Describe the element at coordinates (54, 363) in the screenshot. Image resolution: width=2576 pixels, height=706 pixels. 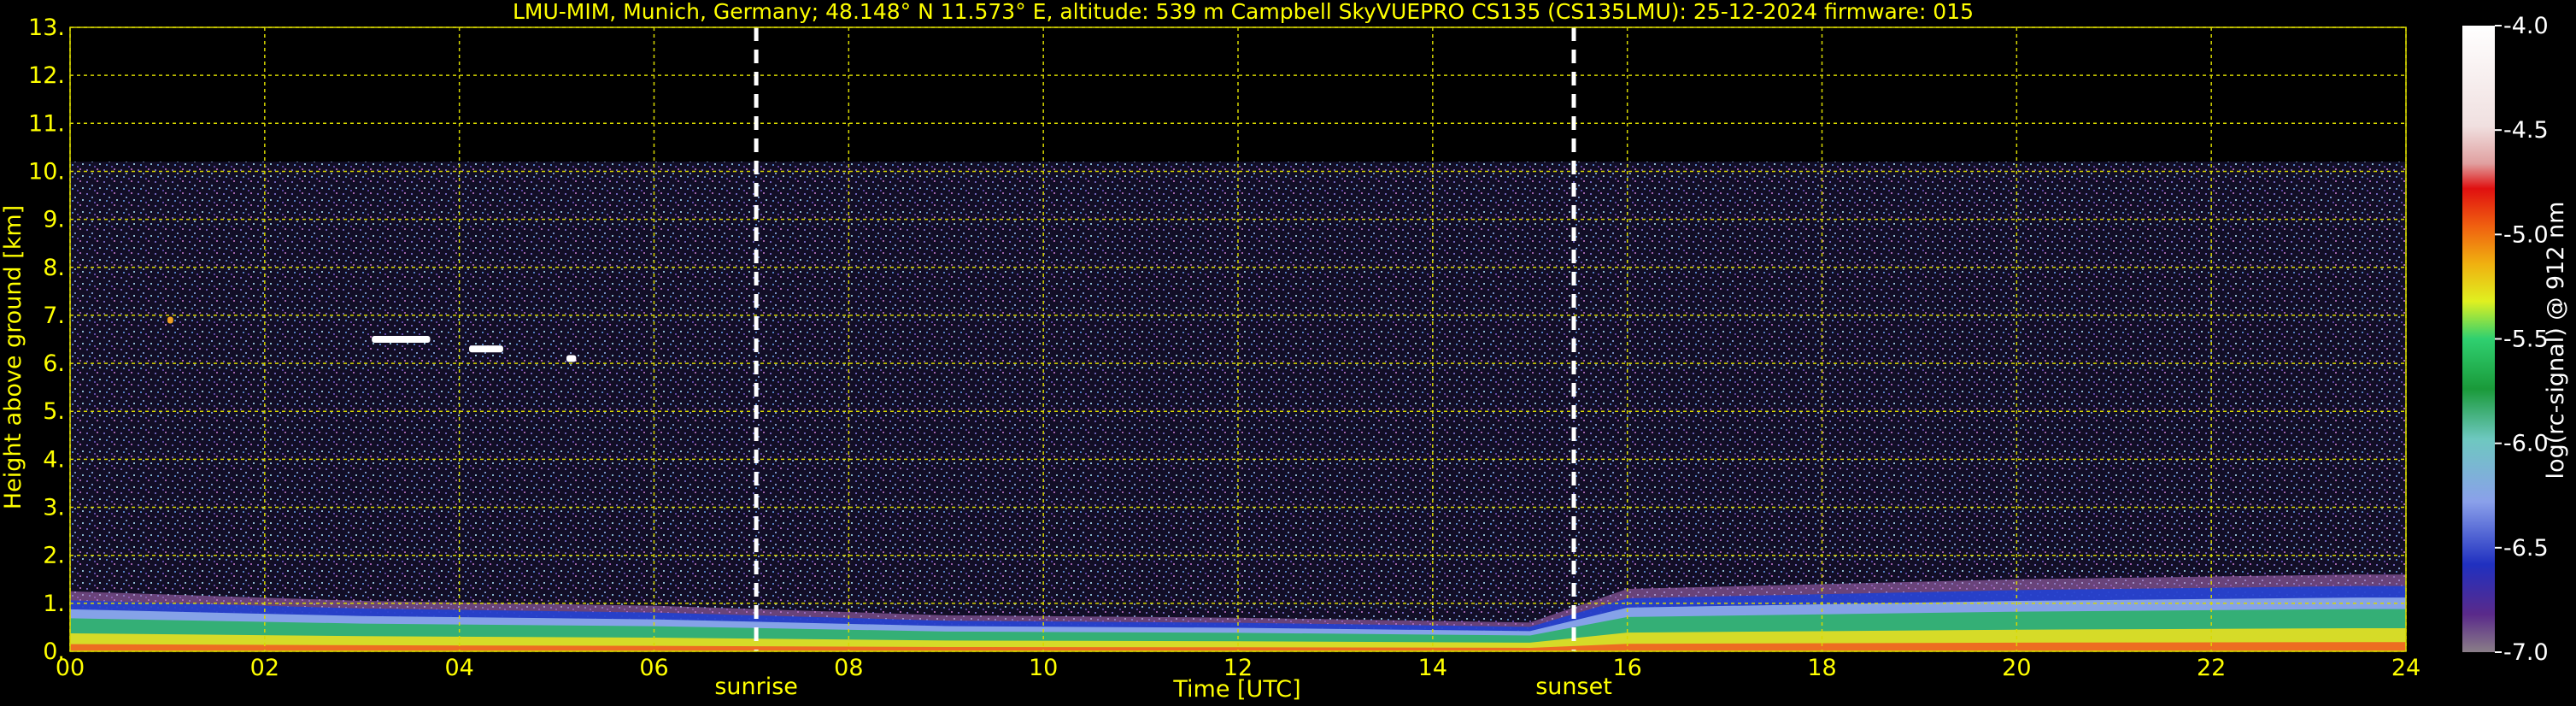
I see `y-tick-label: 6.` at that location.